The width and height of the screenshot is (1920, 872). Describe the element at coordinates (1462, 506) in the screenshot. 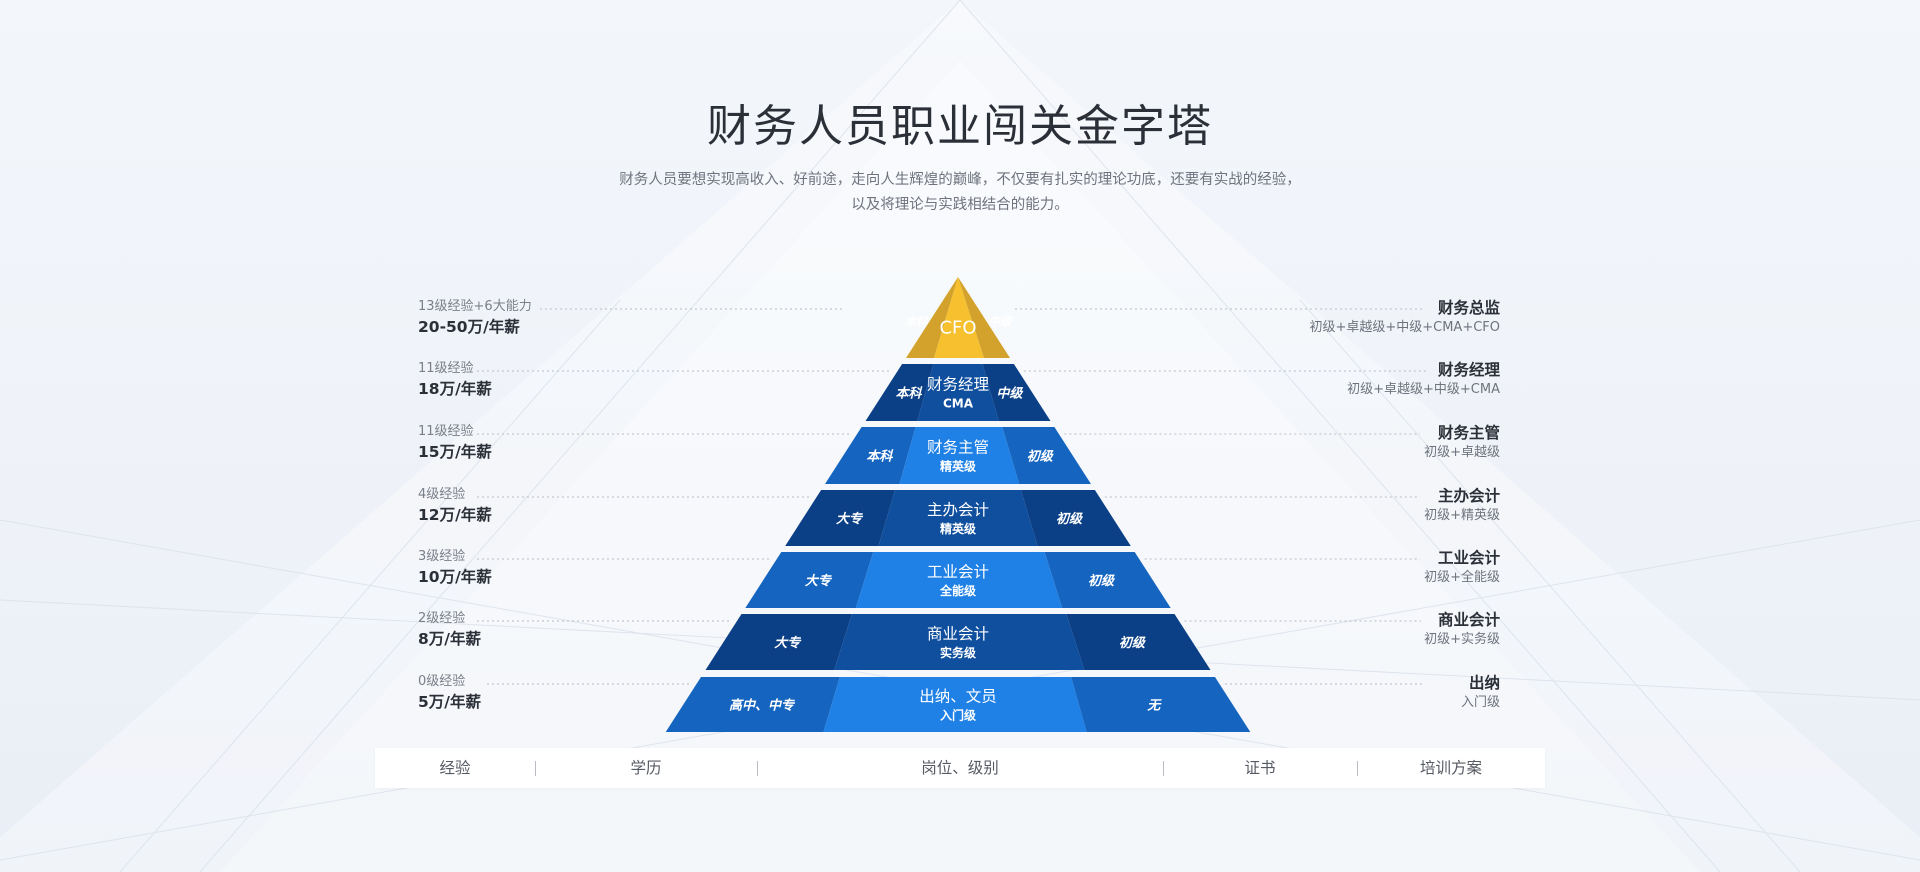

I see `tier-training-plan: 主办会计初级+精英级` at that location.